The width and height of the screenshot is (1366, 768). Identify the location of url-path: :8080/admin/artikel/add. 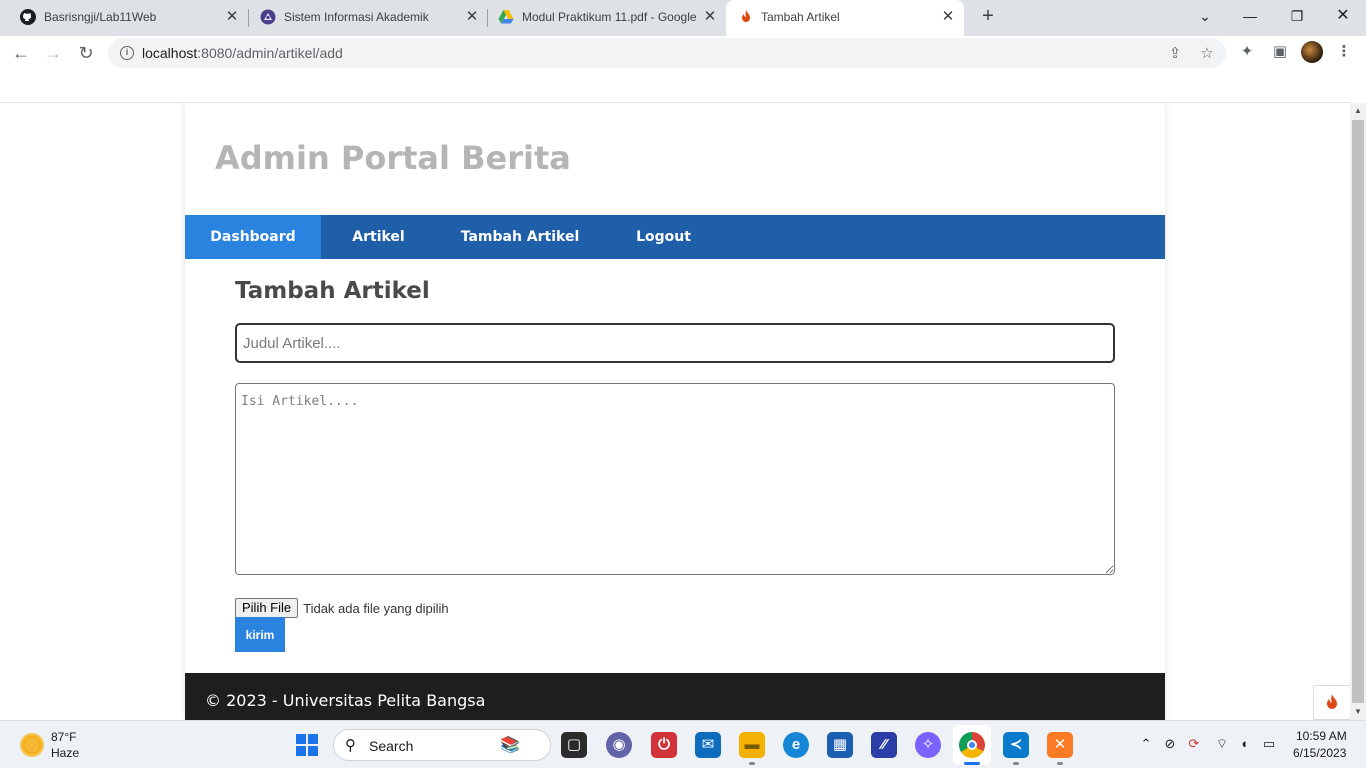
(270, 53).